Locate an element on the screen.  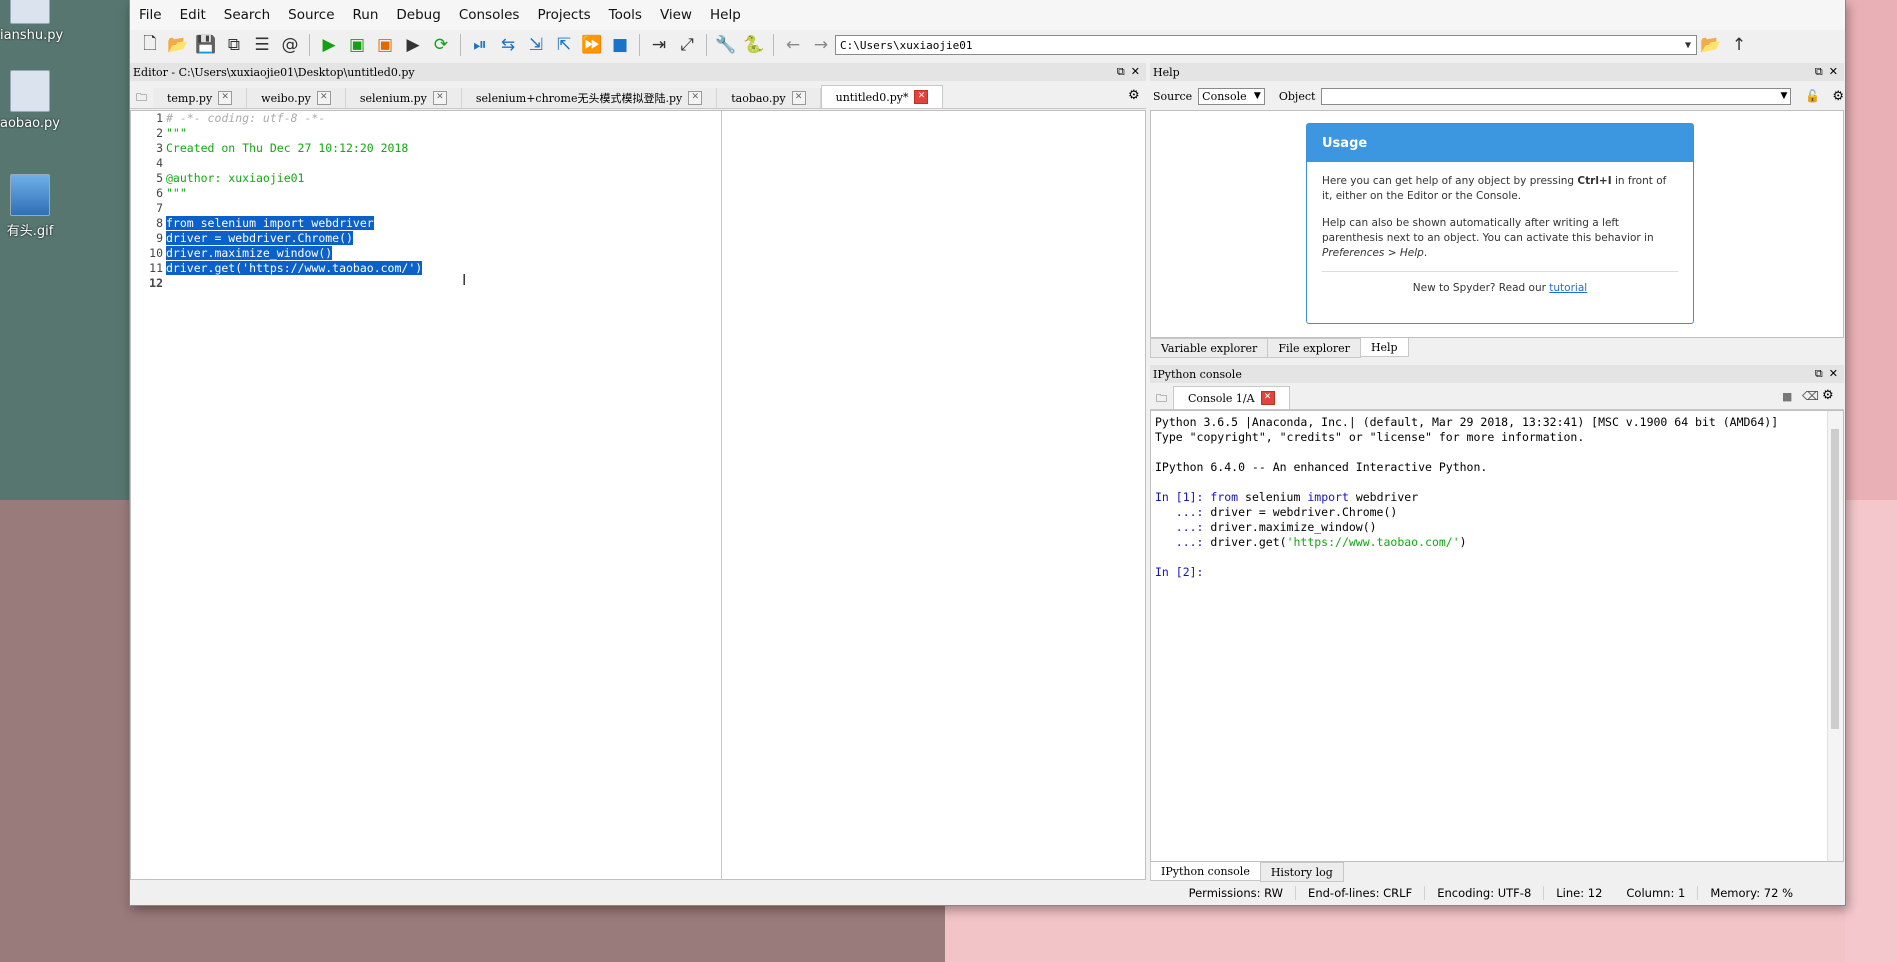
run-cell-icon: ▣ is located at coordinates (357, 45).